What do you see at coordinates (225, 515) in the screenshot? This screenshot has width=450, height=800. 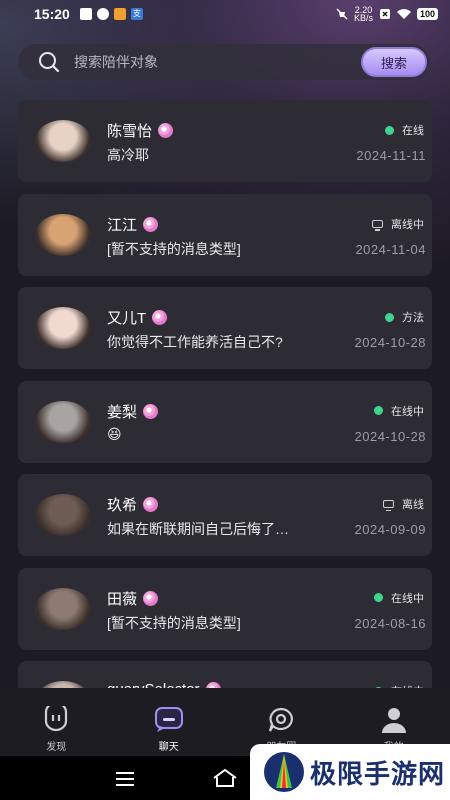 I see `chat-card: 玖希如果在断联期间自己后悔了… 离线 2024-09-09` at bounding box center [225, 515].